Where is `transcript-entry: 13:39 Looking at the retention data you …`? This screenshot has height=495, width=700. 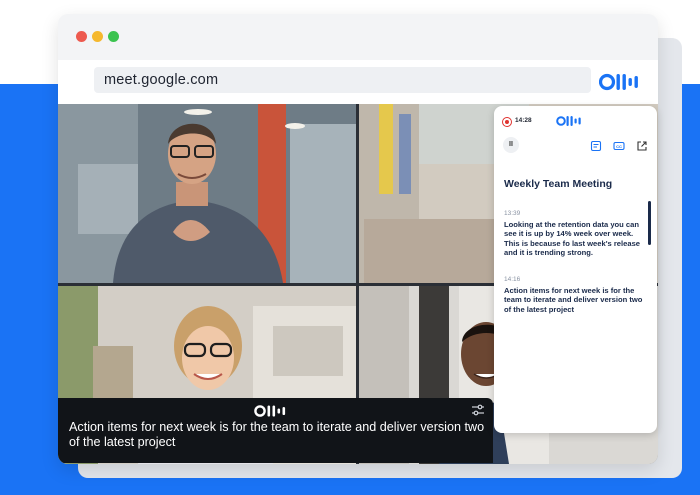 transcript-entry: 13:39 Looking at the retention data you … is located at coordinates (574, 234).